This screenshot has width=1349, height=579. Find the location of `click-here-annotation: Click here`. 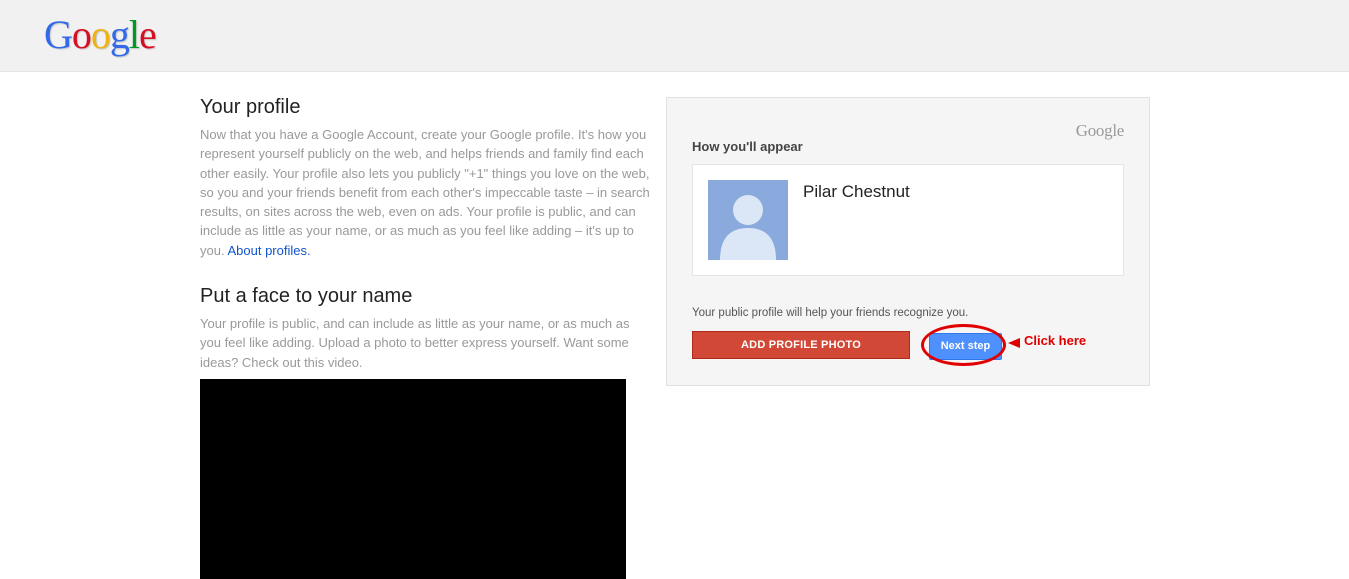

click-here-annotation: Click here is located at coordinates (1055, 340).